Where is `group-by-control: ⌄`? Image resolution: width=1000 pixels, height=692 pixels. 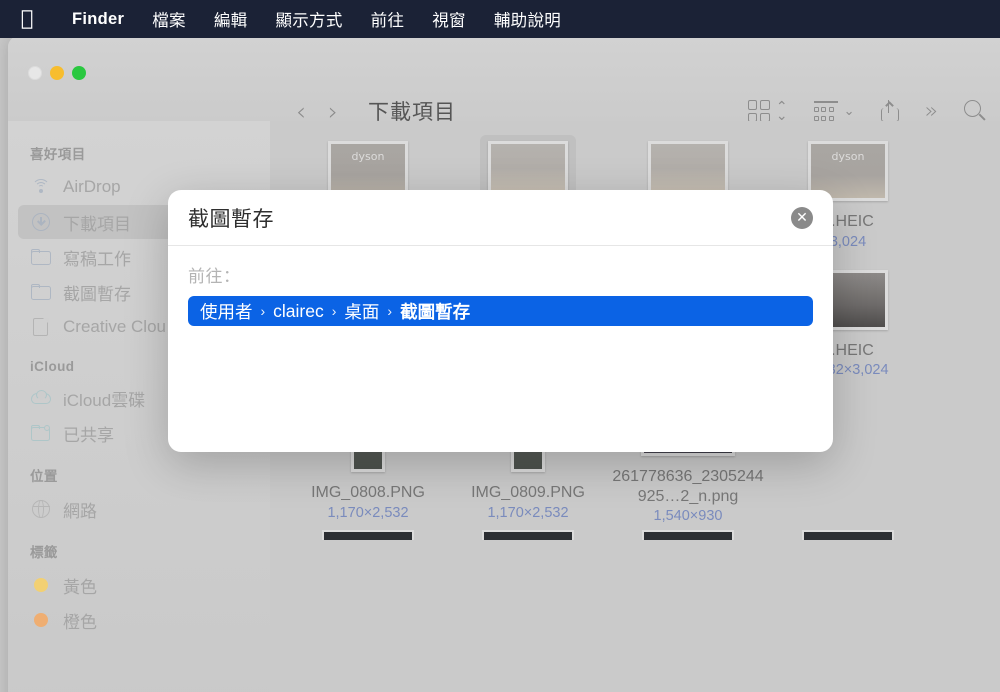
group-by-control: ⌄ is located at coordinates (834, 111).